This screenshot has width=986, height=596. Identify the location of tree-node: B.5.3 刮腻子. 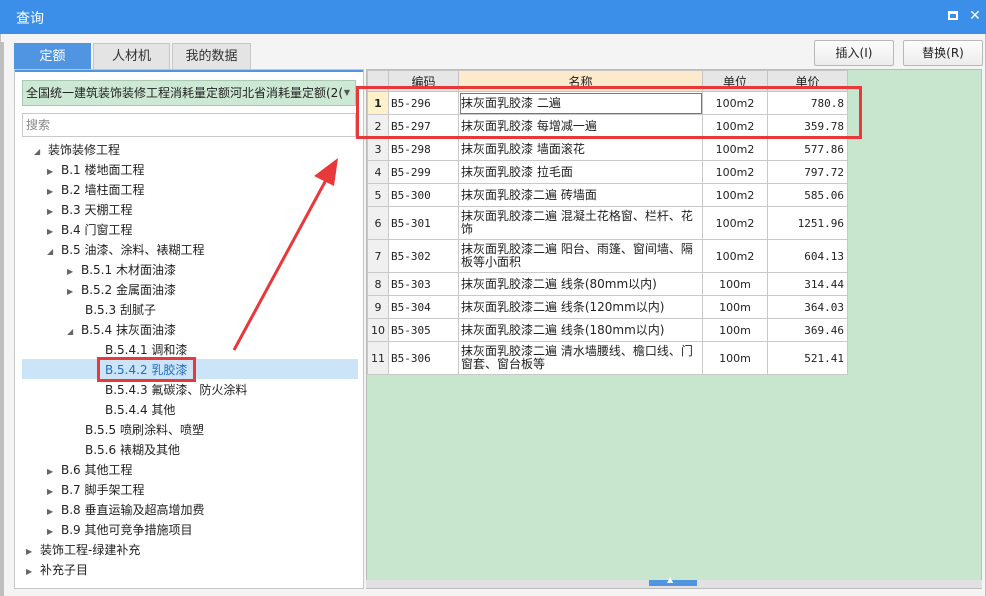
(116, 310).